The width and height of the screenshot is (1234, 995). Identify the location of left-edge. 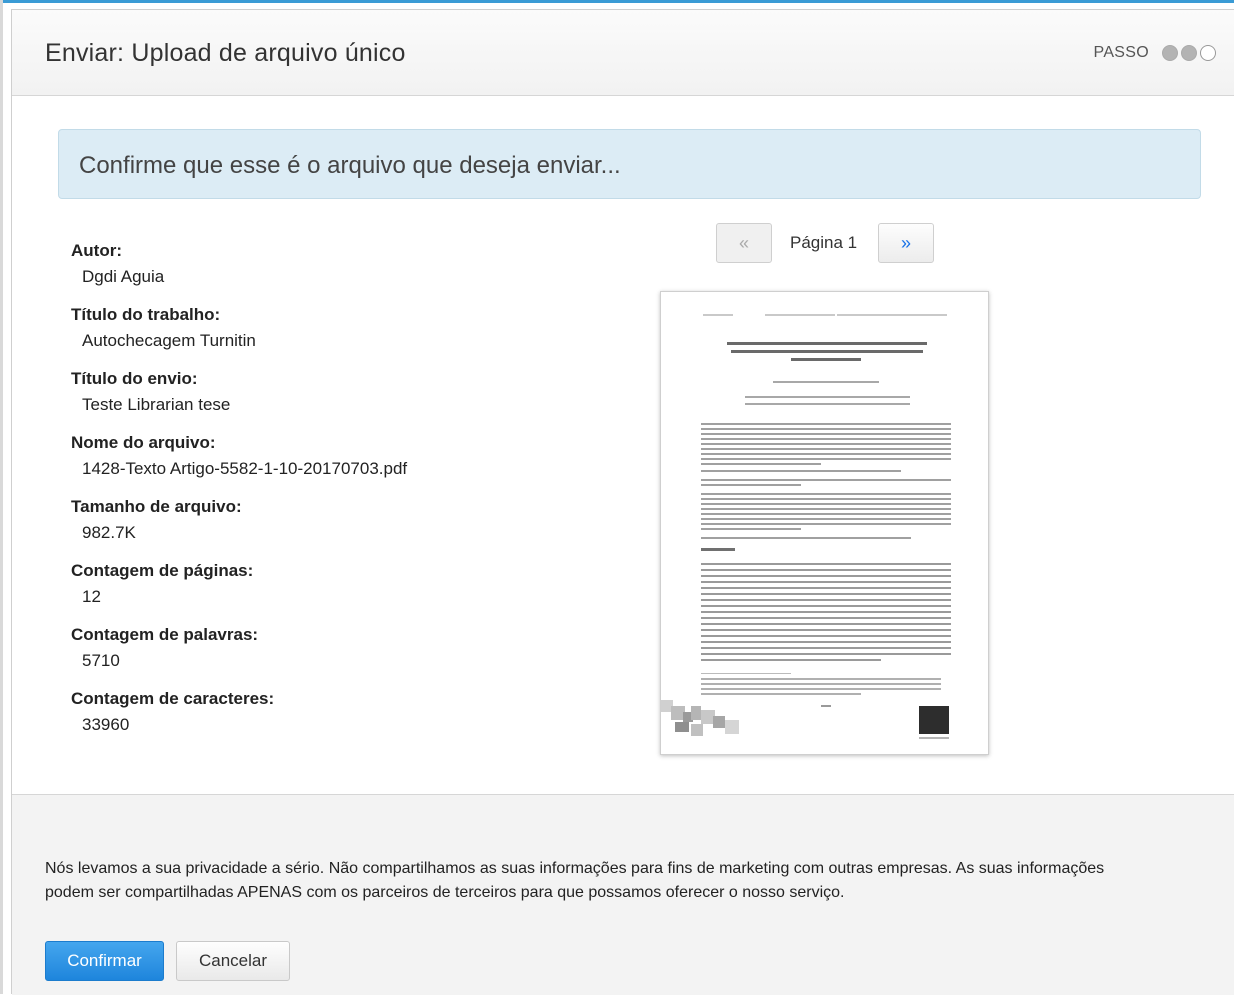
(1, 497).